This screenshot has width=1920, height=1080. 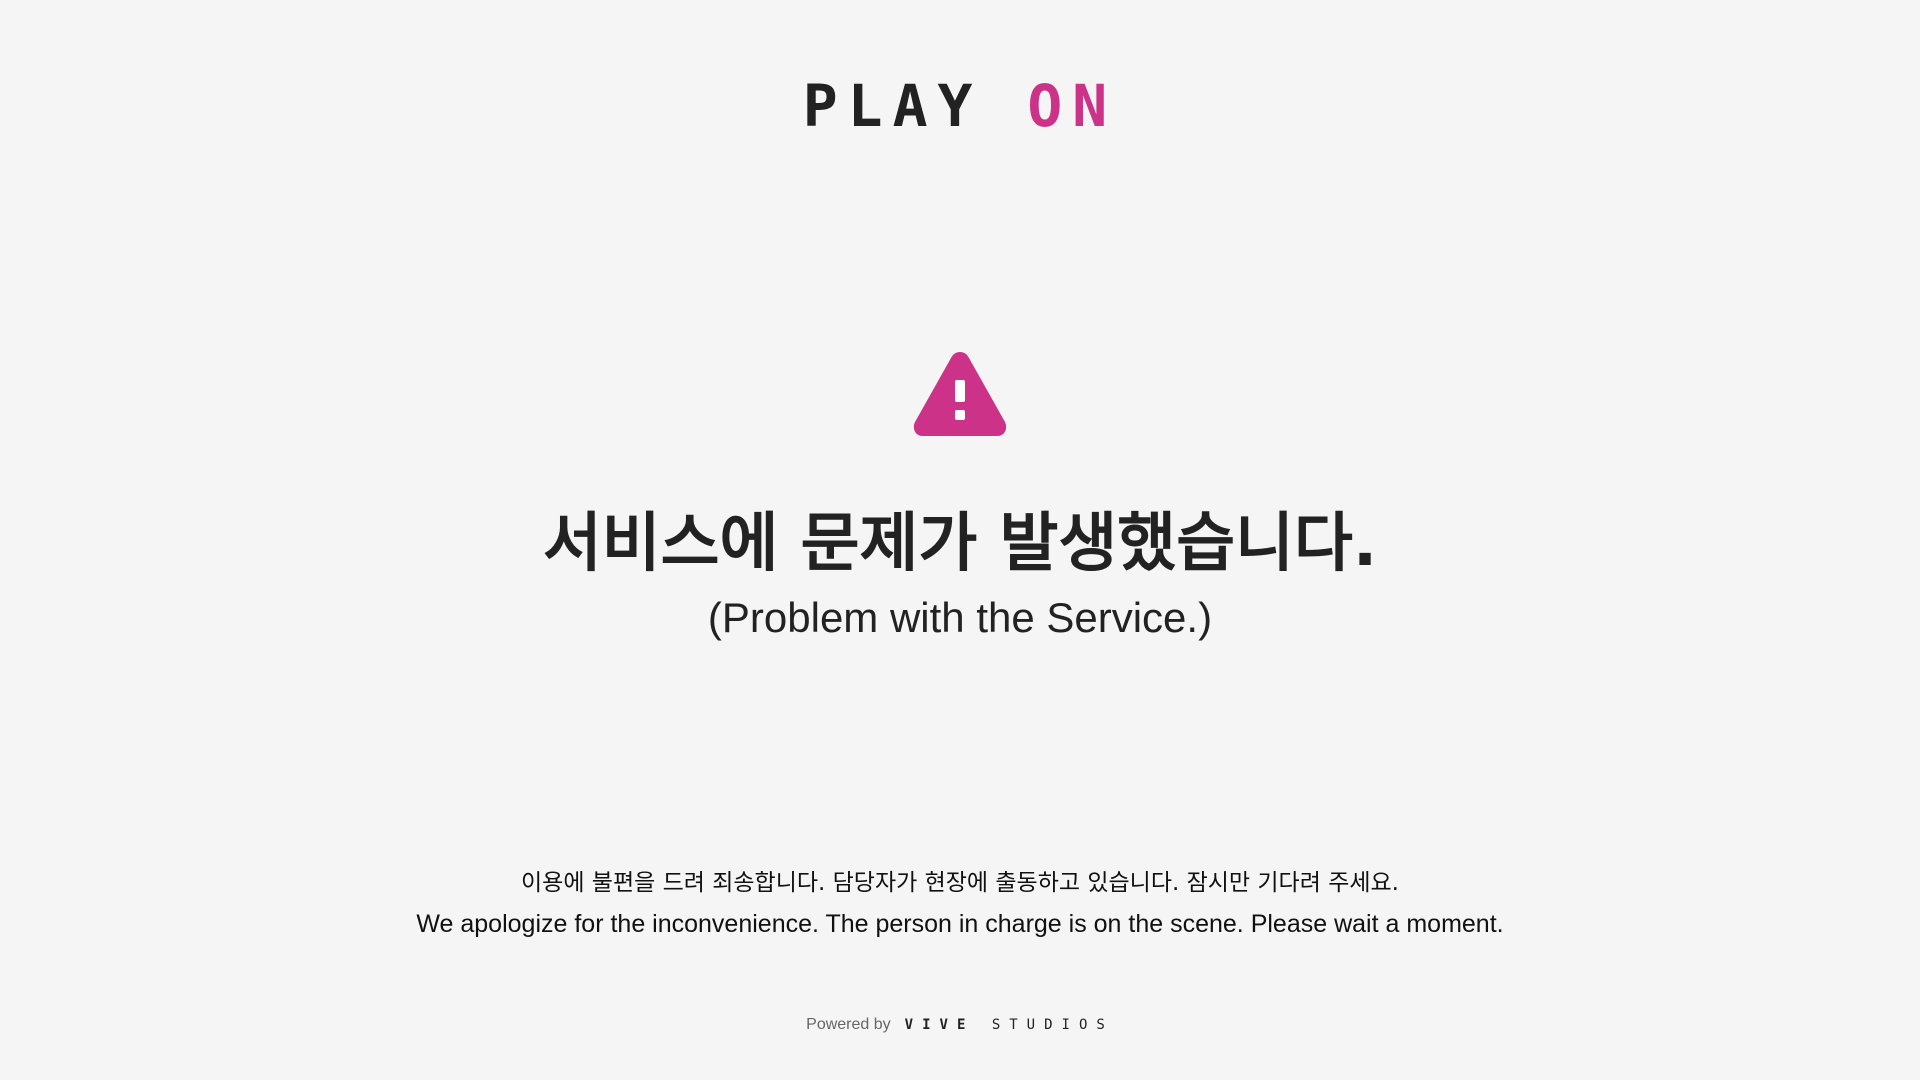 What do you see at coordinates (960, 394) in the screenshot?
I see `warning-triangle-icon` at bounding box center [960, 394].